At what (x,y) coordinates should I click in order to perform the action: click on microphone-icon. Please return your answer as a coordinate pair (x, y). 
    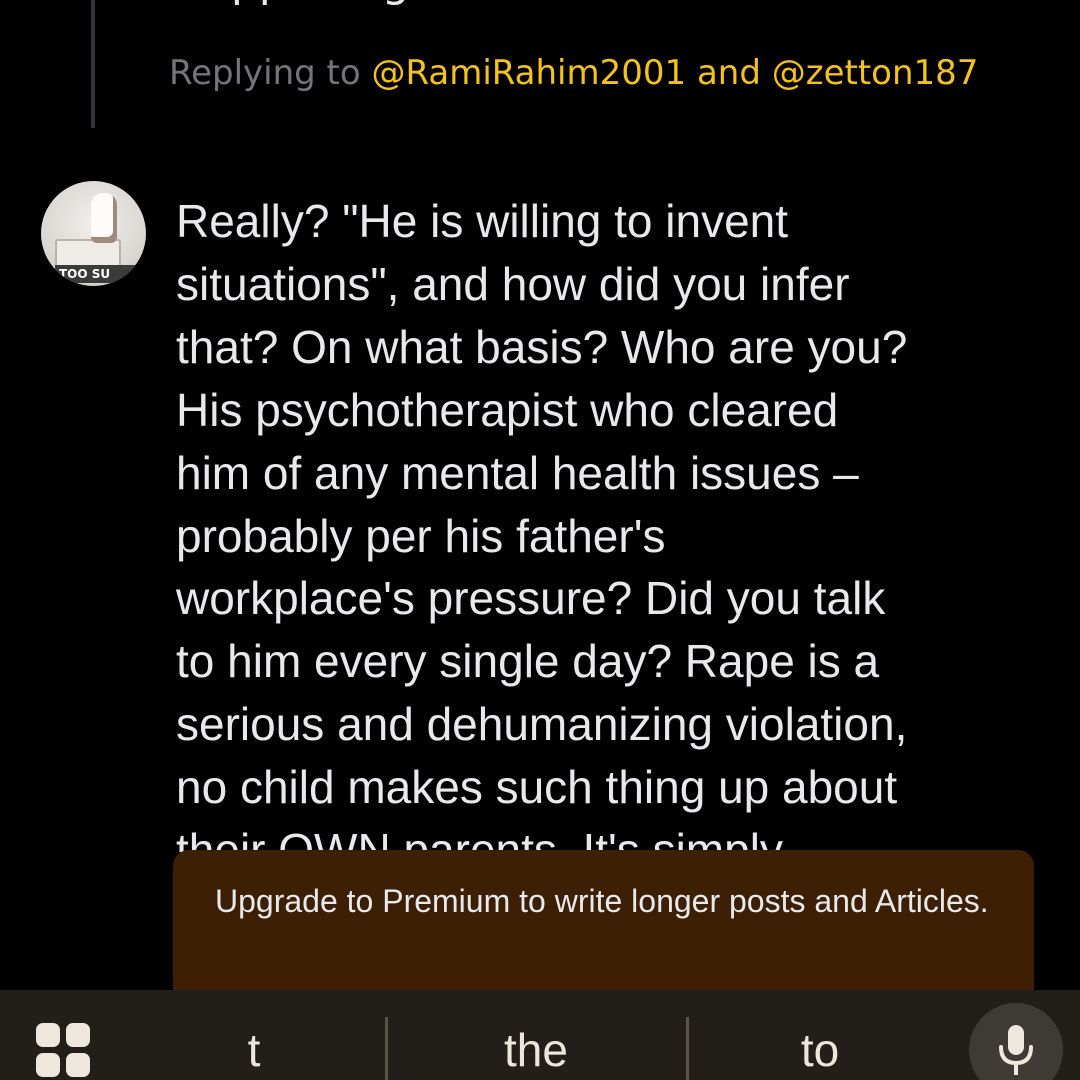
    Looking at the image, I should click on (1016, 1050).